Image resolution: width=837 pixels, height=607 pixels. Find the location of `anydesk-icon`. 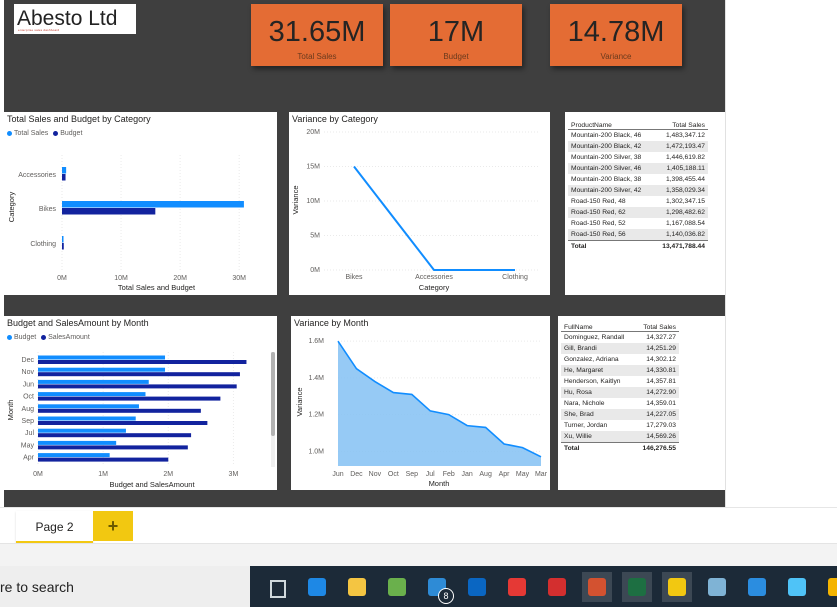

anydesk-icon is located at coordinates (517, 587).